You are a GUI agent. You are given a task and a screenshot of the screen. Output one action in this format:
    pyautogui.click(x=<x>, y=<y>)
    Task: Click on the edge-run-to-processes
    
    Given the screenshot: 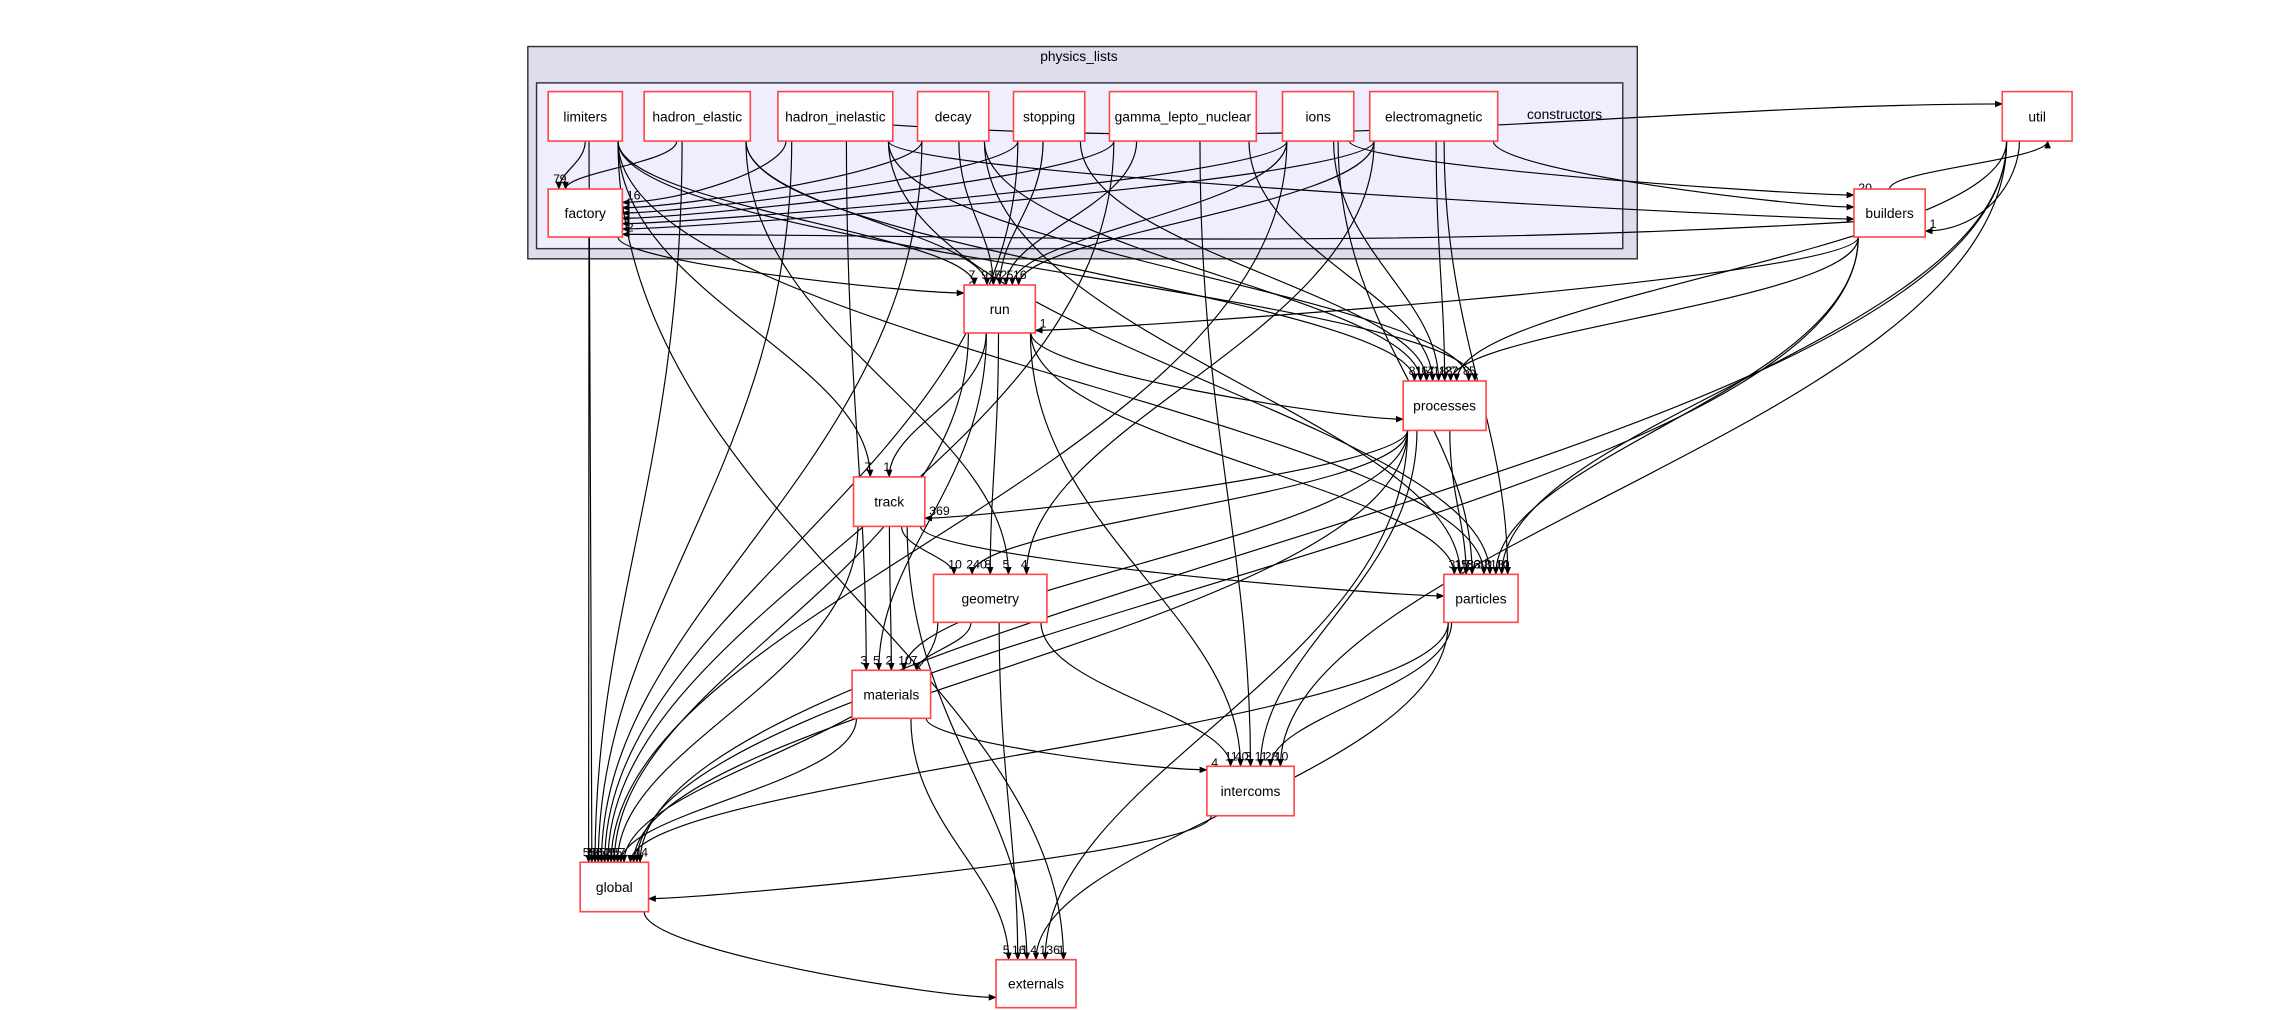 What is the action you would take?
    pyautogui.click(x=1217, y=377)
    